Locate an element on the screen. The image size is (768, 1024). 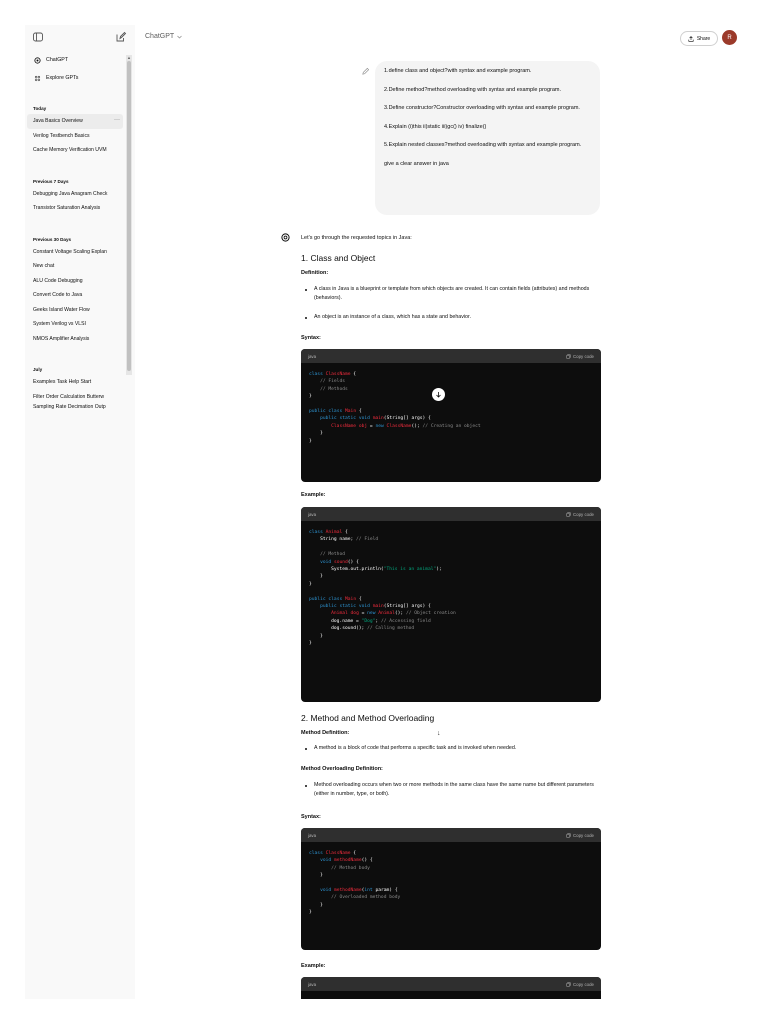
scroll-up-icon: ▲ is located at coordinates (129, 57).